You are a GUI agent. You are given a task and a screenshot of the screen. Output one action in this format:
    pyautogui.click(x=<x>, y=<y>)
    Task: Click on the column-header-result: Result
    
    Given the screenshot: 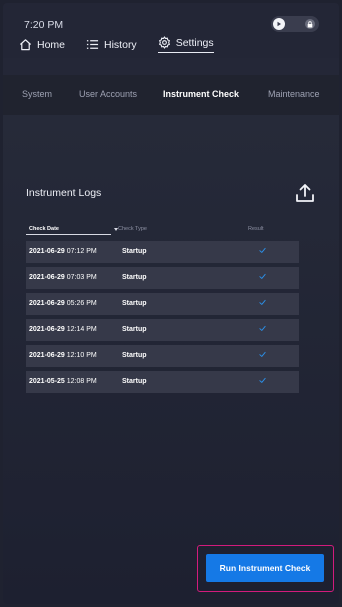 What is the action you would take?
    pyautogui.click(x=256, y=229)
    